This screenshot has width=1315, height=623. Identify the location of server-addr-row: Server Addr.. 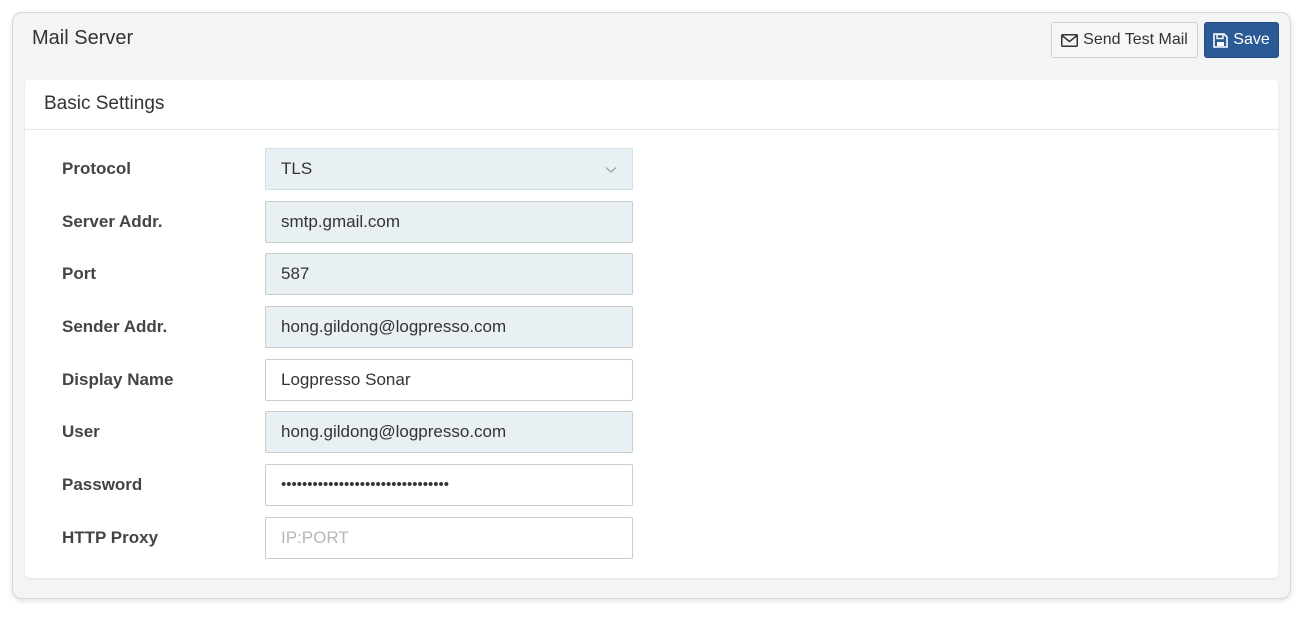
(651, 222).